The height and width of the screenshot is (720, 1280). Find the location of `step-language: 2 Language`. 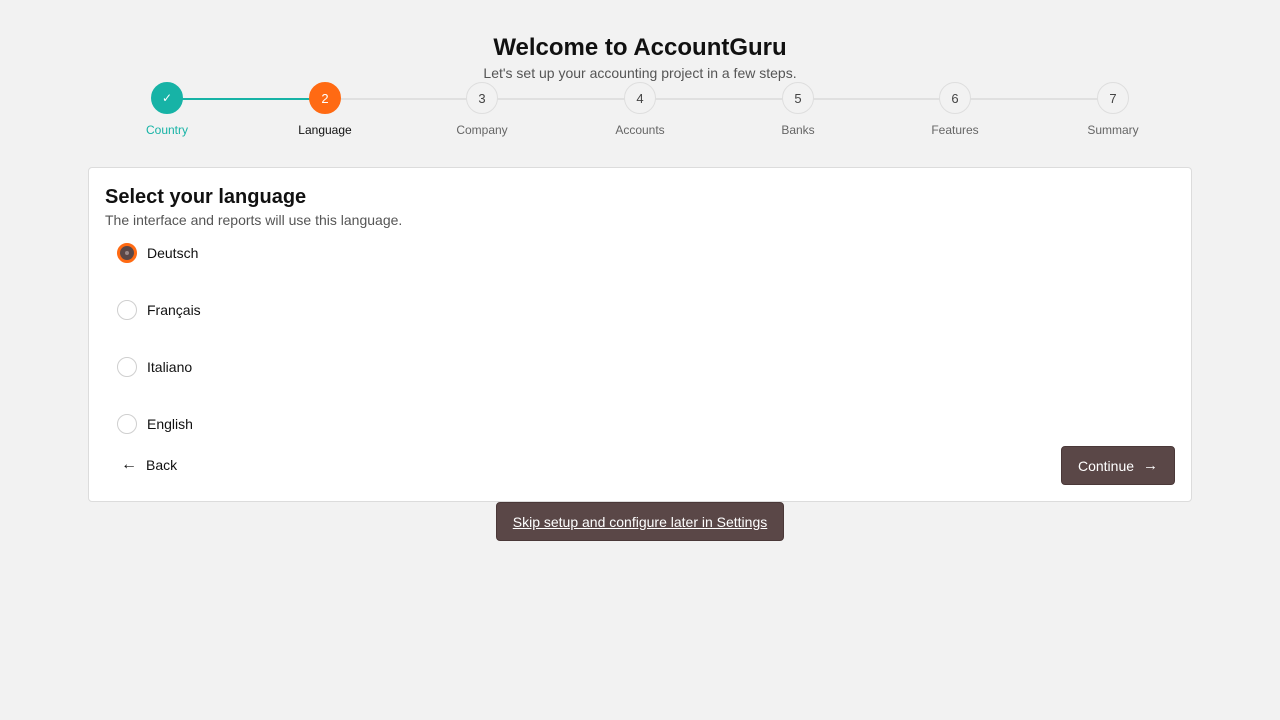

step-language: 2 Language is located at coordinates (325, 109).